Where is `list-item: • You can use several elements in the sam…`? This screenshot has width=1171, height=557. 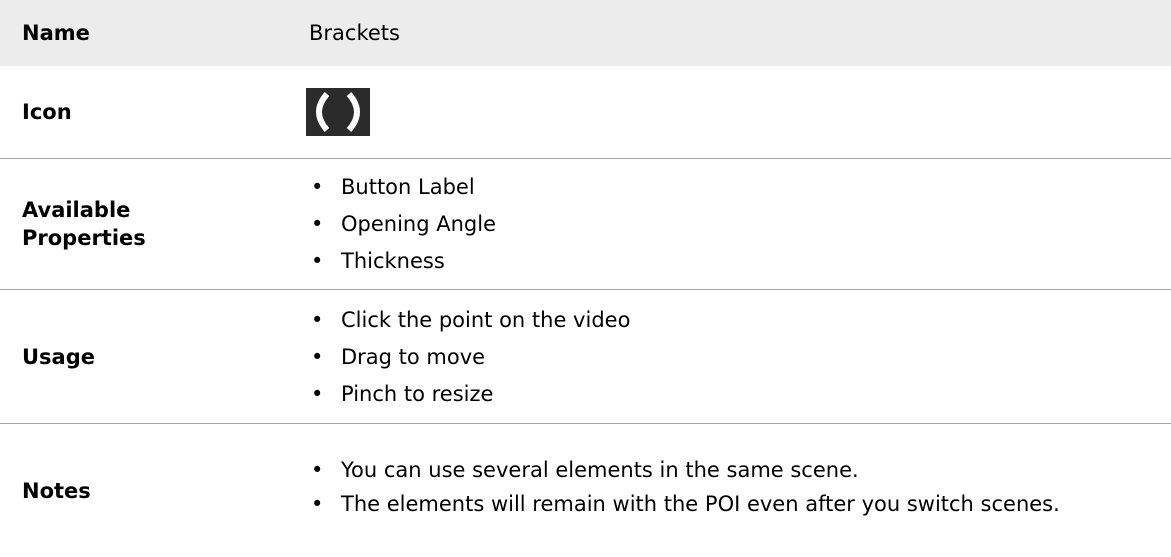
list-item: • You can use several elements in the sam… is located at coordinates (585, 469).